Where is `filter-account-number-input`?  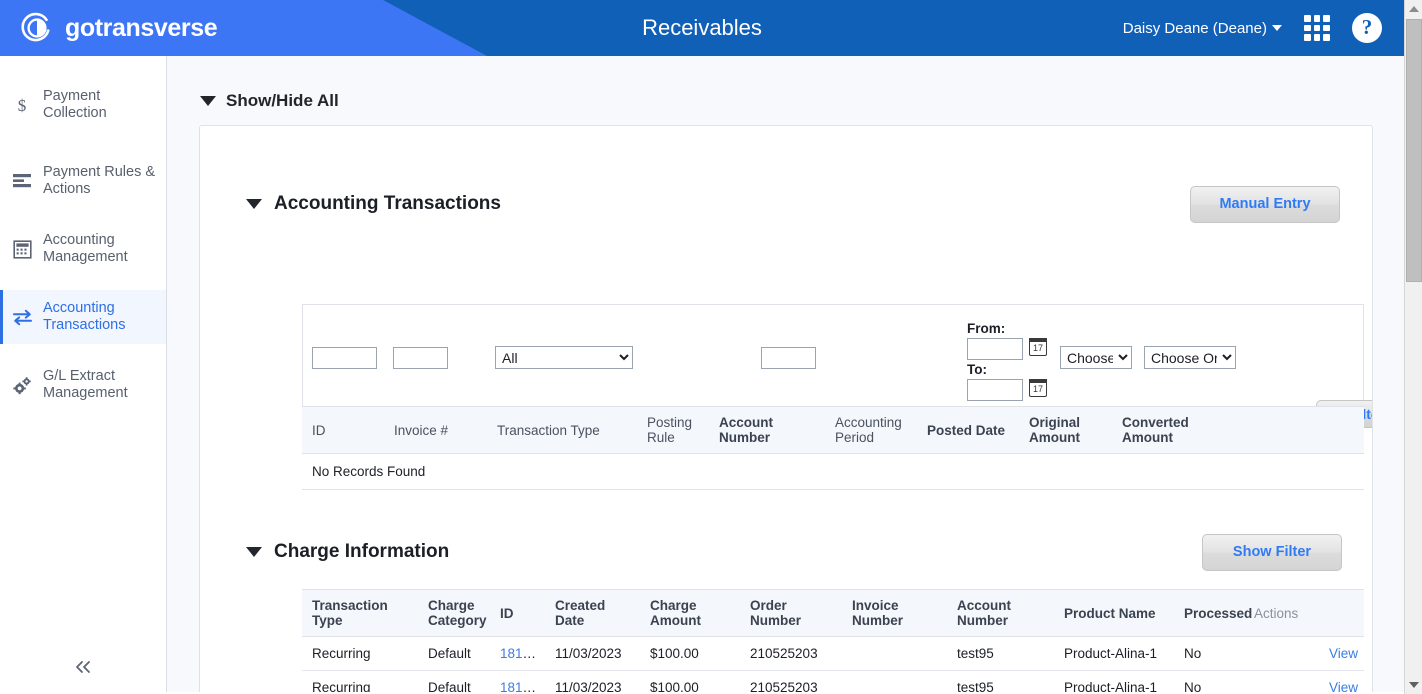
filter-account-number-input is located at coordinates (788, 358).